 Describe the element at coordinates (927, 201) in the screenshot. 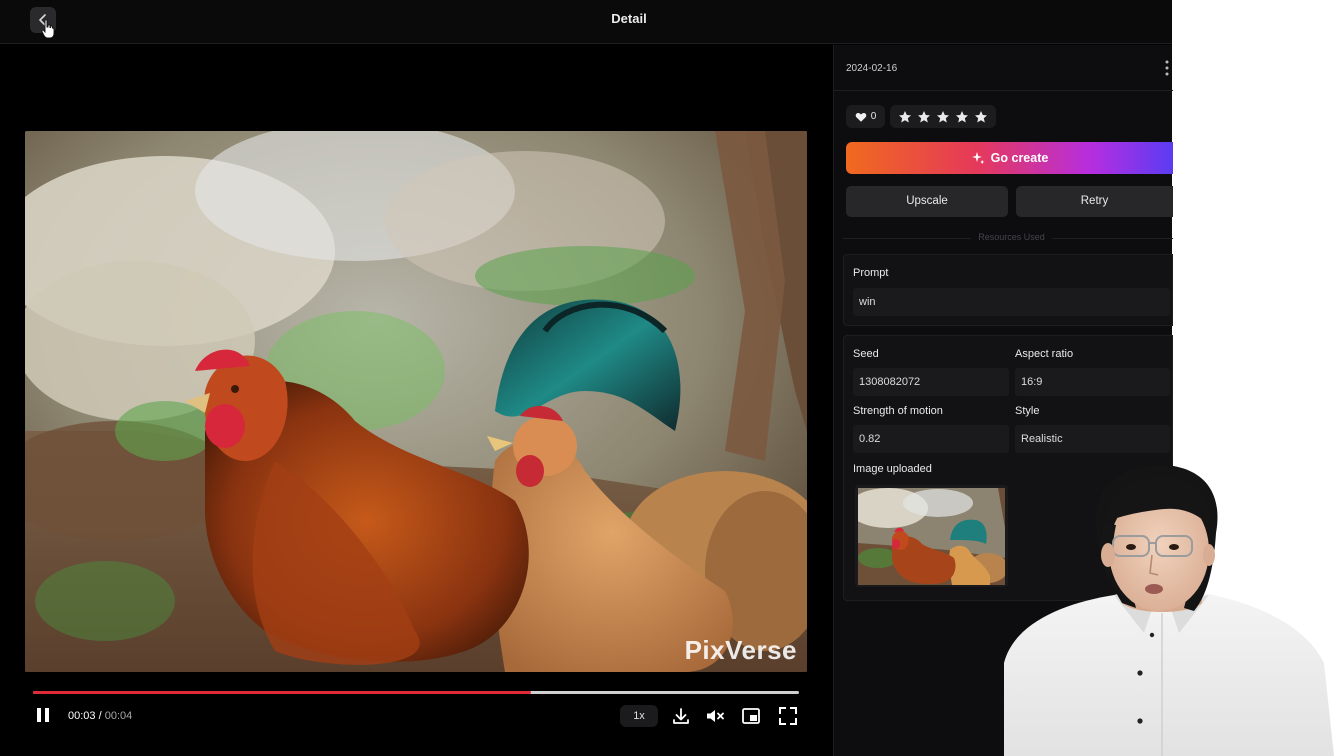

I see `upscale-button: Upscale` at that location.